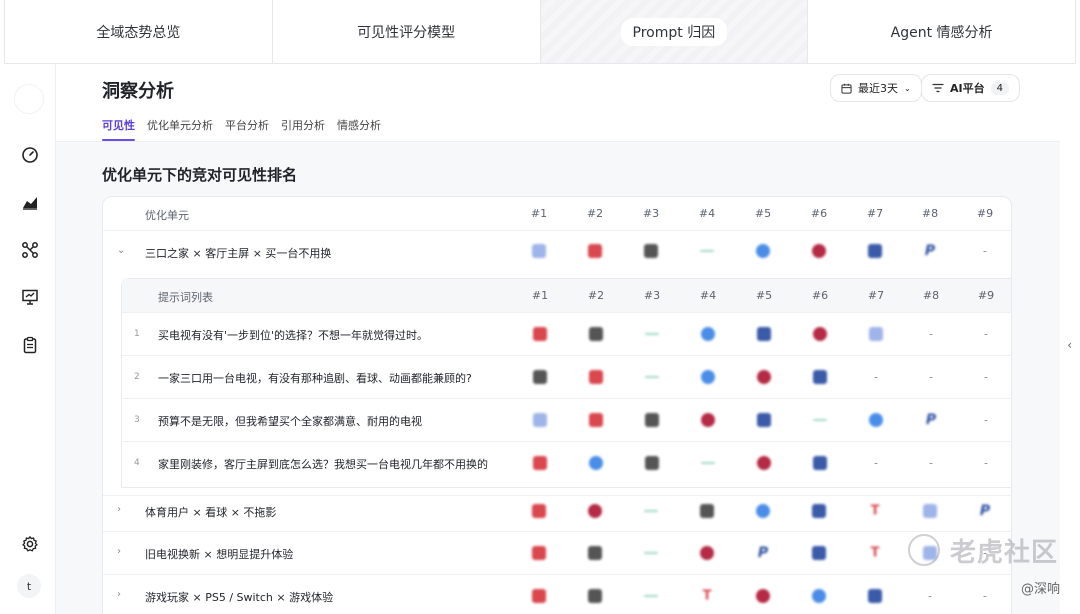 The image size is (1080, 614). I want to click on subtab-unit-analysis: 优化单元分析, so click(180, 129).